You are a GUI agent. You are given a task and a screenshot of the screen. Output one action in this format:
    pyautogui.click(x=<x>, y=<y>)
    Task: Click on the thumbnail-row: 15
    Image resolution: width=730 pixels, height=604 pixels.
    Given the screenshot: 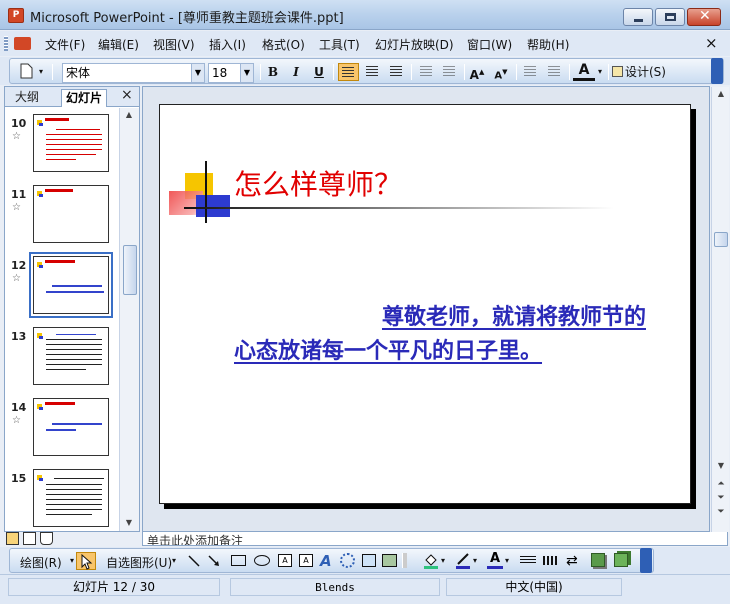 What is the action you would take?
    pyautogui.click(x=62, y=500)
    